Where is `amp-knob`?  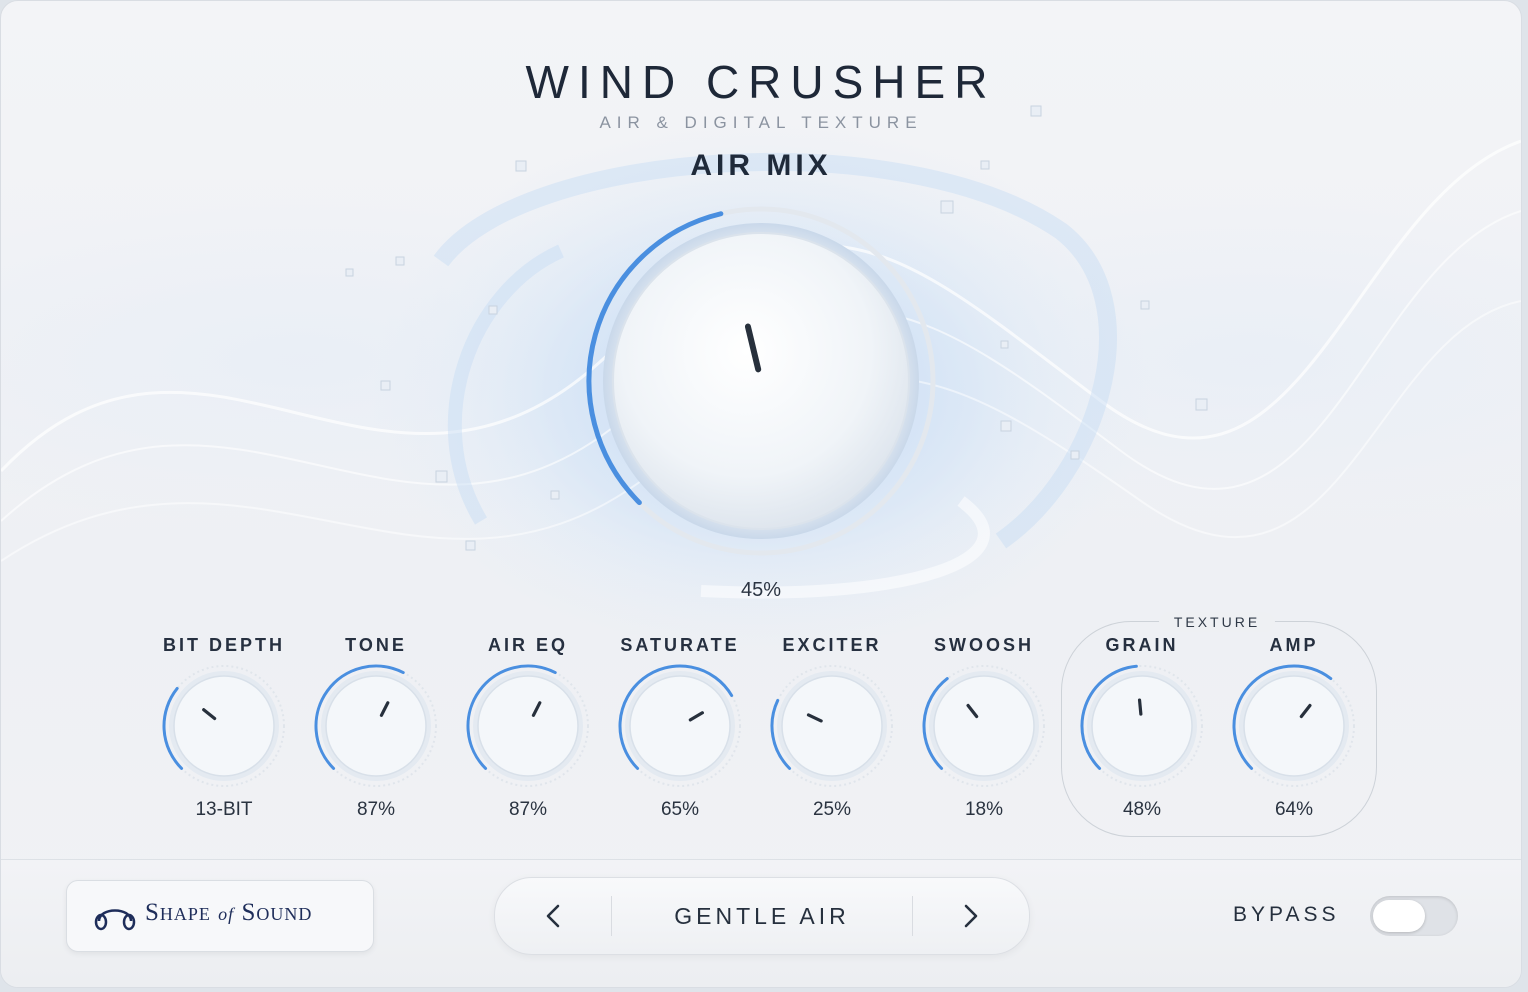
amp-knob is located at coordinates (1294, 726).